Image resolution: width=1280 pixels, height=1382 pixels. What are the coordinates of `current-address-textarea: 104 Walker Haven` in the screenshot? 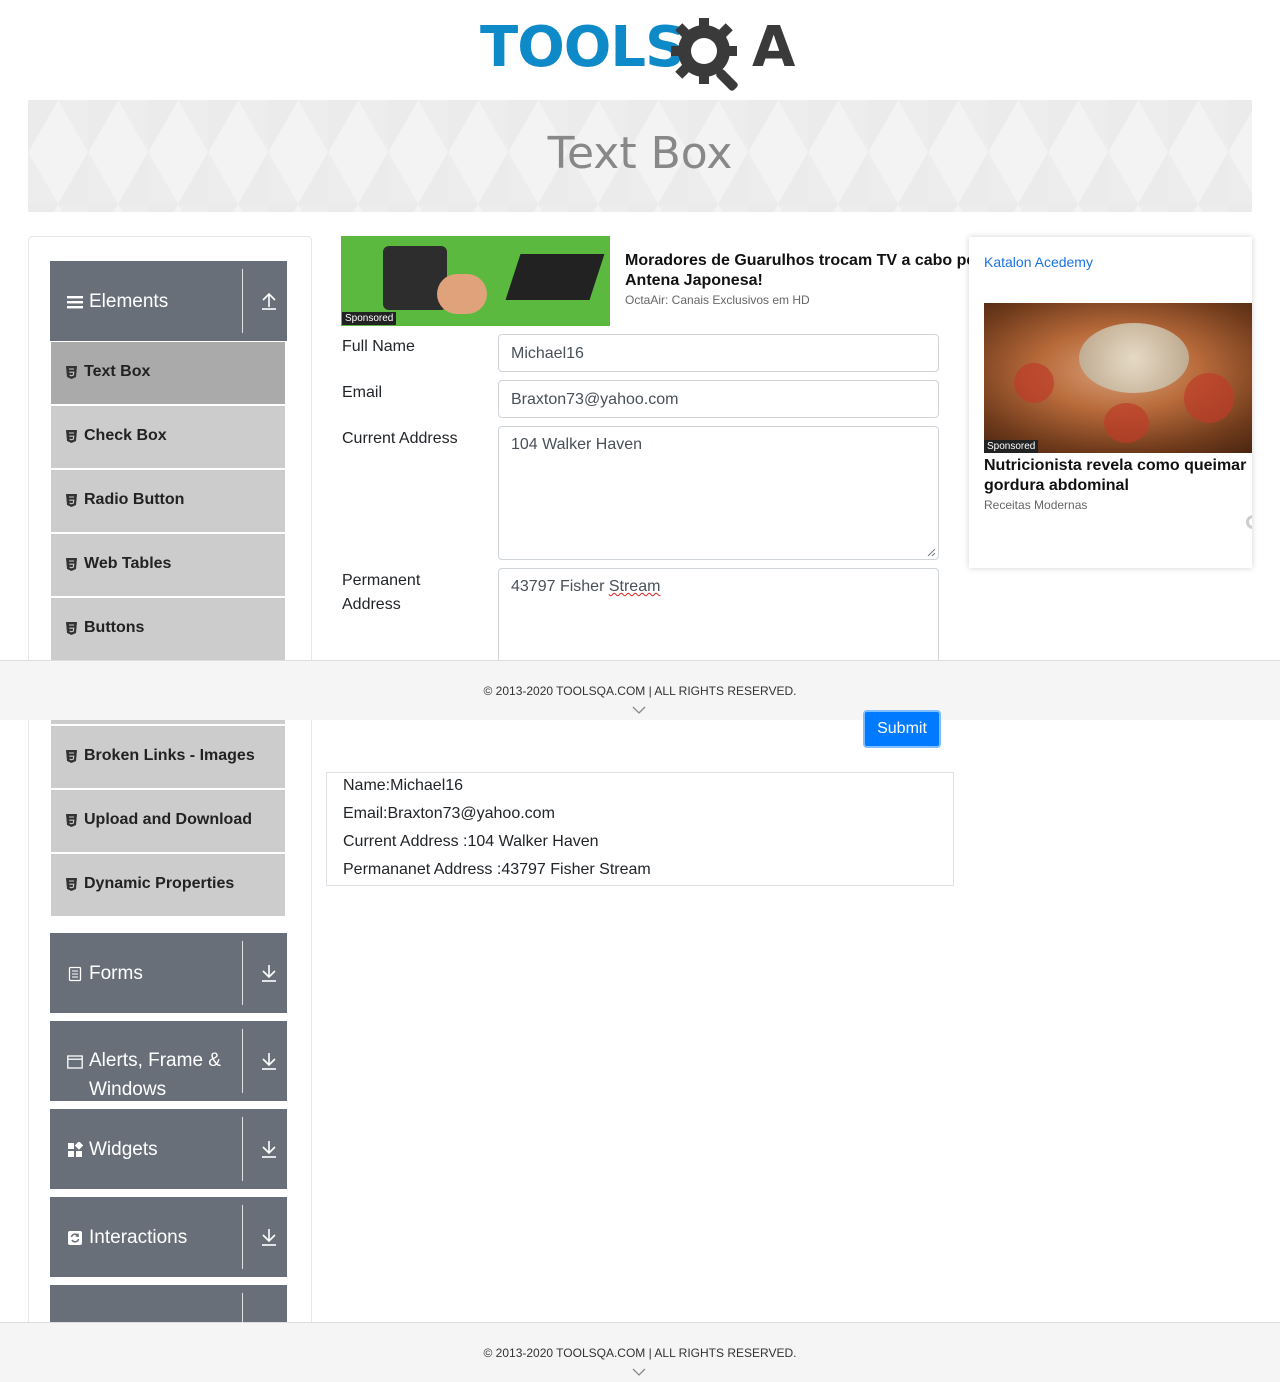 It's located at (718, 493).